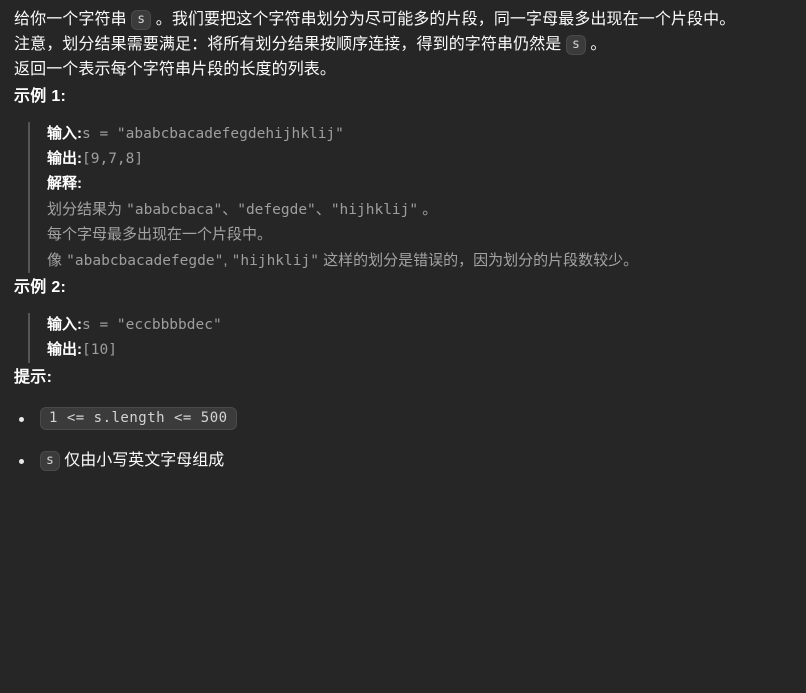 The height and width of the screenshot is (693, 806). I want to click on hint-text: 仅由小写英文字母组成, so click(142, 460).